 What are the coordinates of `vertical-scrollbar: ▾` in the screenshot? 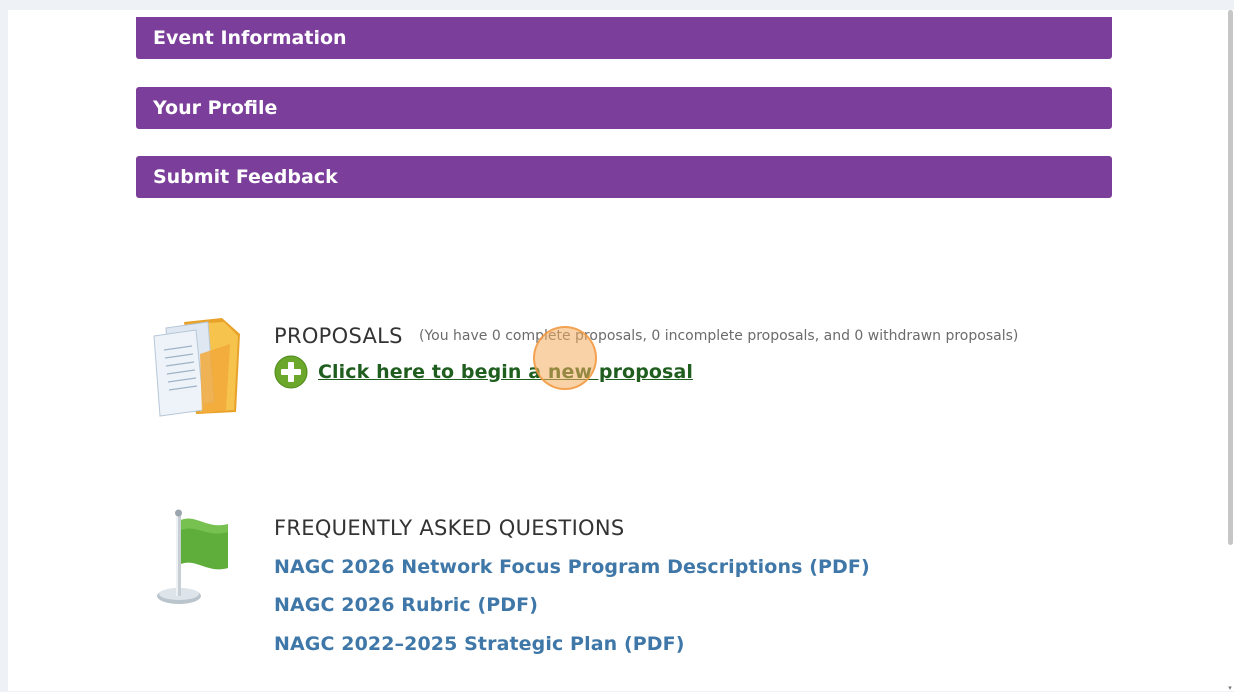 It's located at (1230, 351).